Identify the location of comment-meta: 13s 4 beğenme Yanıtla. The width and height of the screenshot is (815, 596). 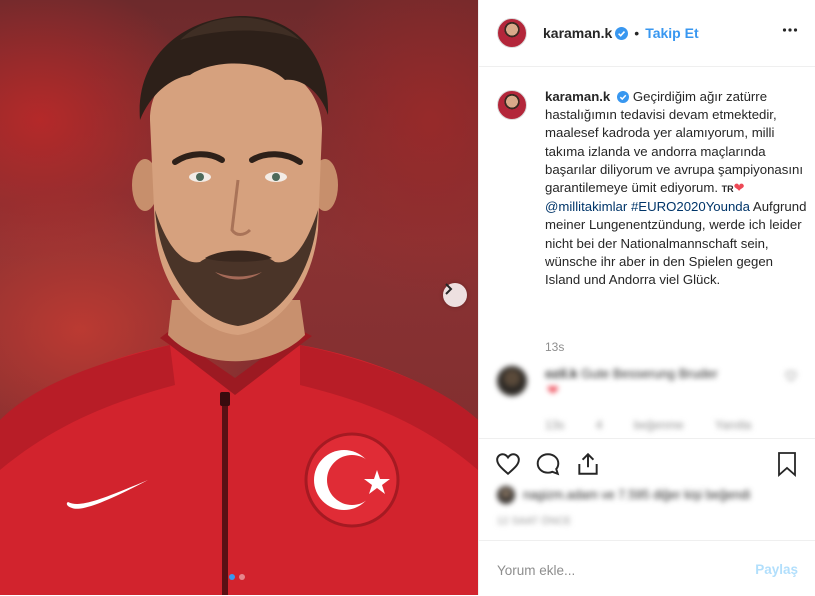
(648, 425).